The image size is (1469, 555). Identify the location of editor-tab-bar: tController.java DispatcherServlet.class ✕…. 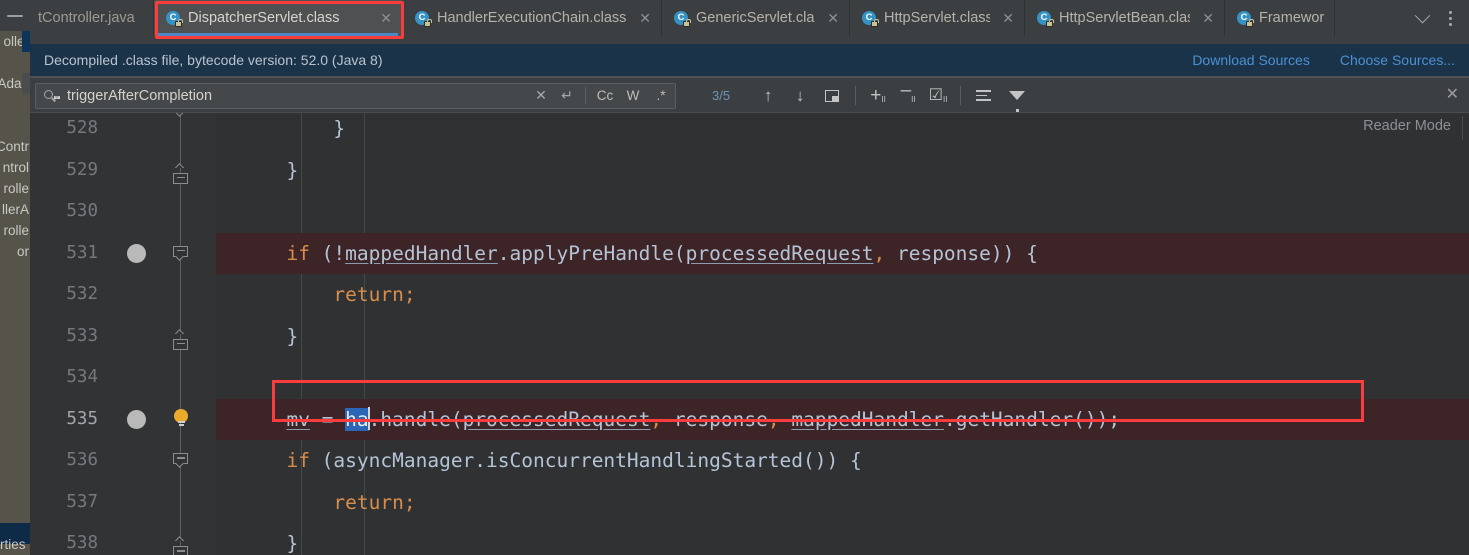
(749, 18).